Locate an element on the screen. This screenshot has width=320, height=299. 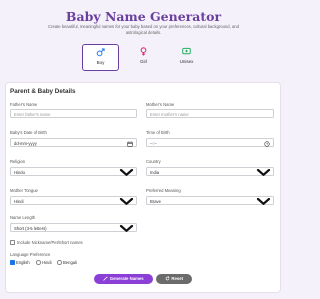
country-label: Country is located at coordinates (153, 161).